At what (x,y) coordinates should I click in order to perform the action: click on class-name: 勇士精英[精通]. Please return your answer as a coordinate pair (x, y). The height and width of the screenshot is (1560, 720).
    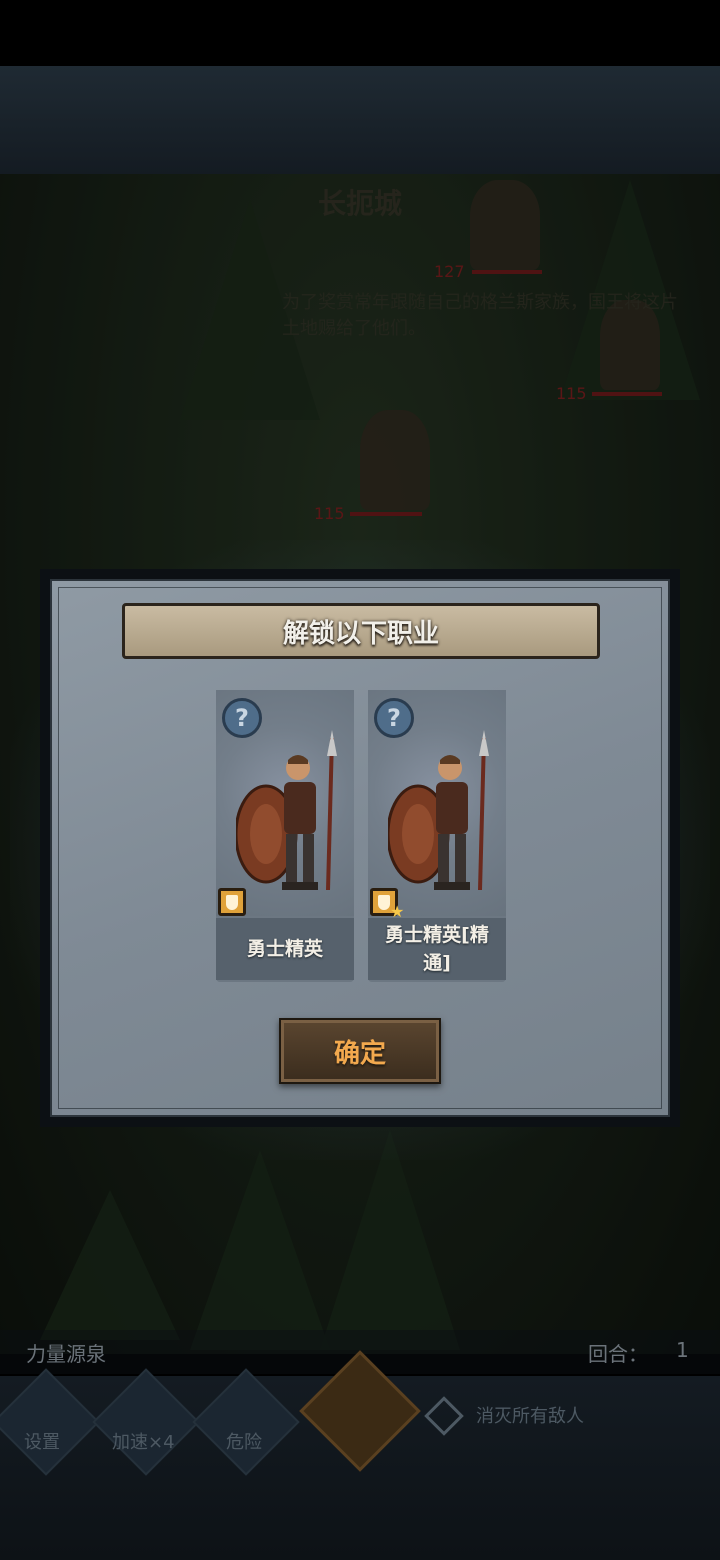
    Looking at the image, I should click on (437, 949).